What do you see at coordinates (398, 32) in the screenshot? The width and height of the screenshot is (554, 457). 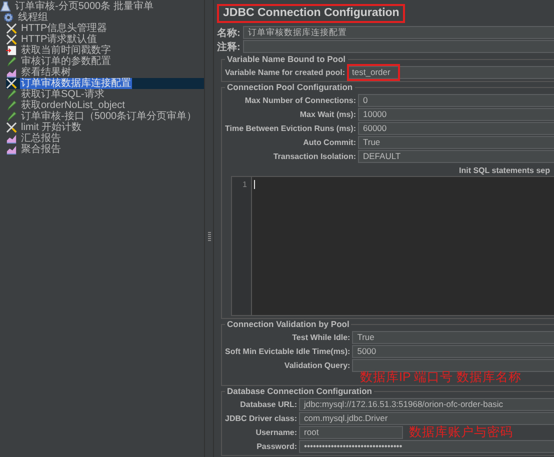 I see `name-field: 订单审核数据库连接配置` at bounding box center [398, 32].